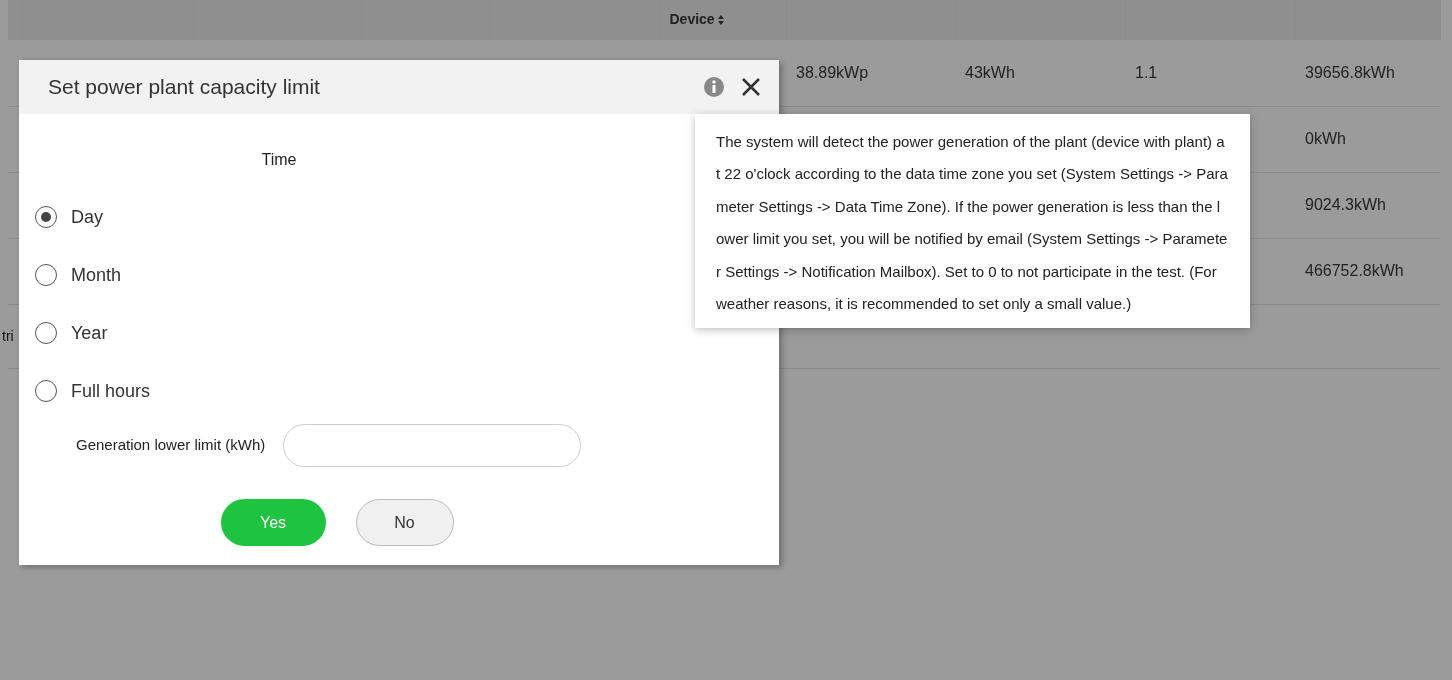 The image size is (1452, 680). Describe the element at coordinates (1350, 72) in the screenshot. I see `table-cell: 39656.8kWh` at that location.